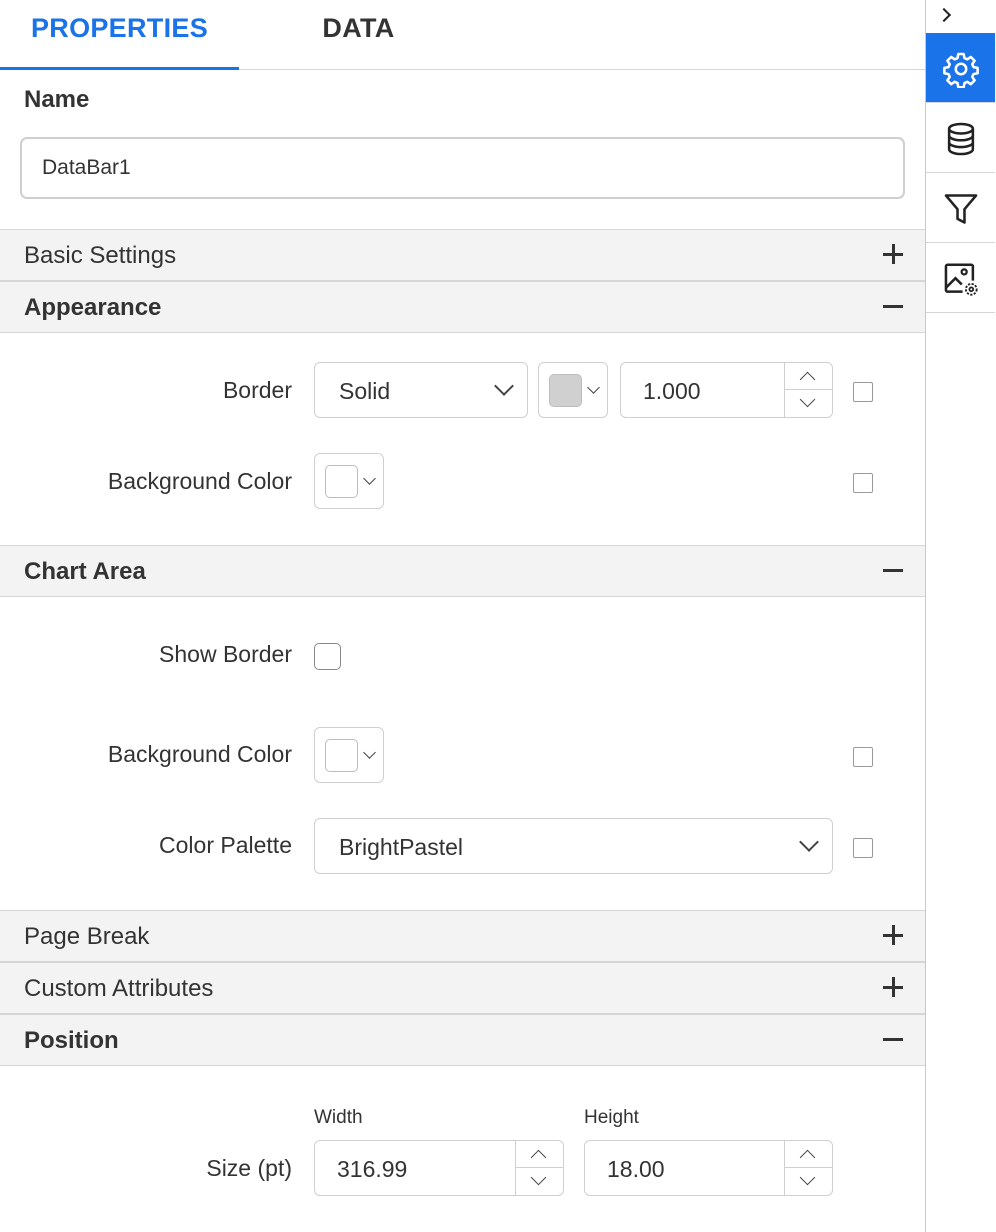 Image resolution: width=996 pixels, height=1232 pixels. What do you see at coordinates (439, 1168) in the screenshot?
I see `width-input: 316.99` at bounding box center [439, 1168].